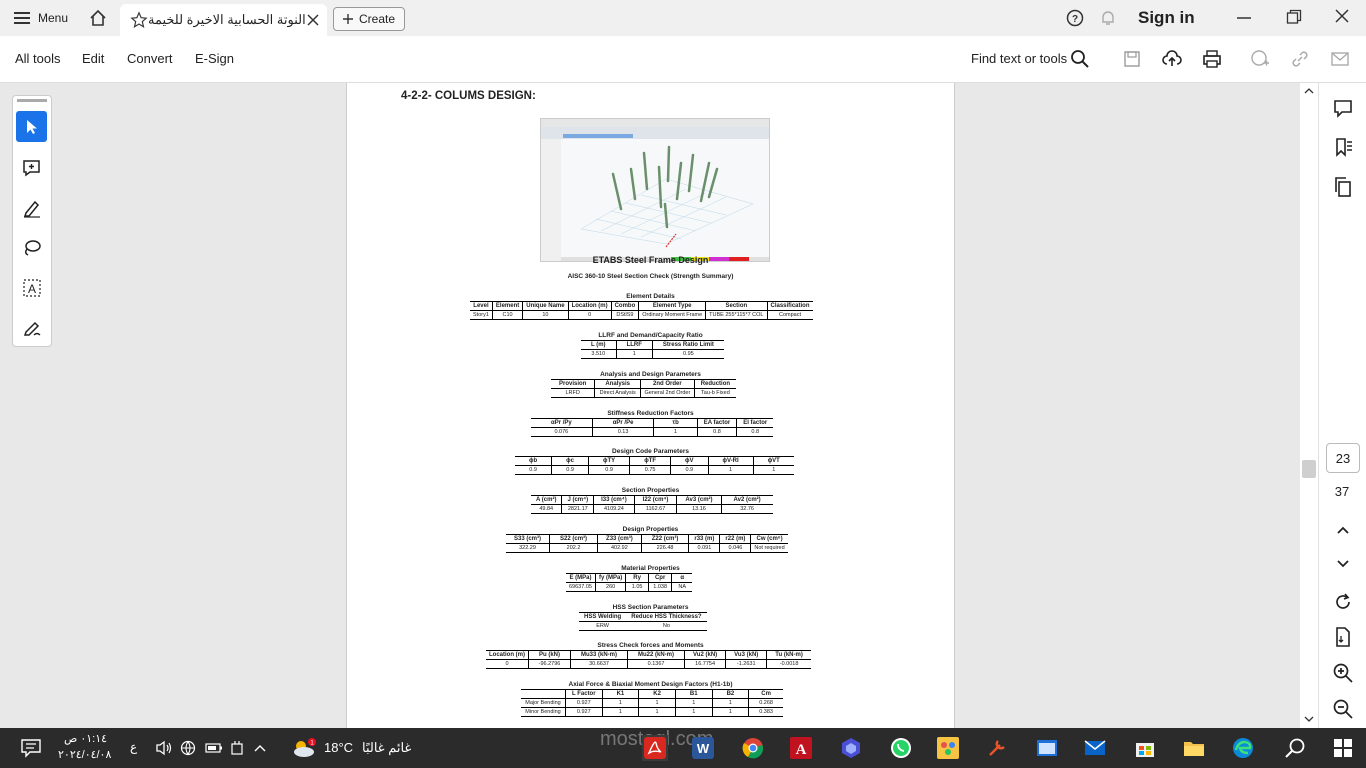 The image size is (1366, 768). Describe the element at coordinates (313, 20) in the screenshot. I see `close-tab-icon` at that location.